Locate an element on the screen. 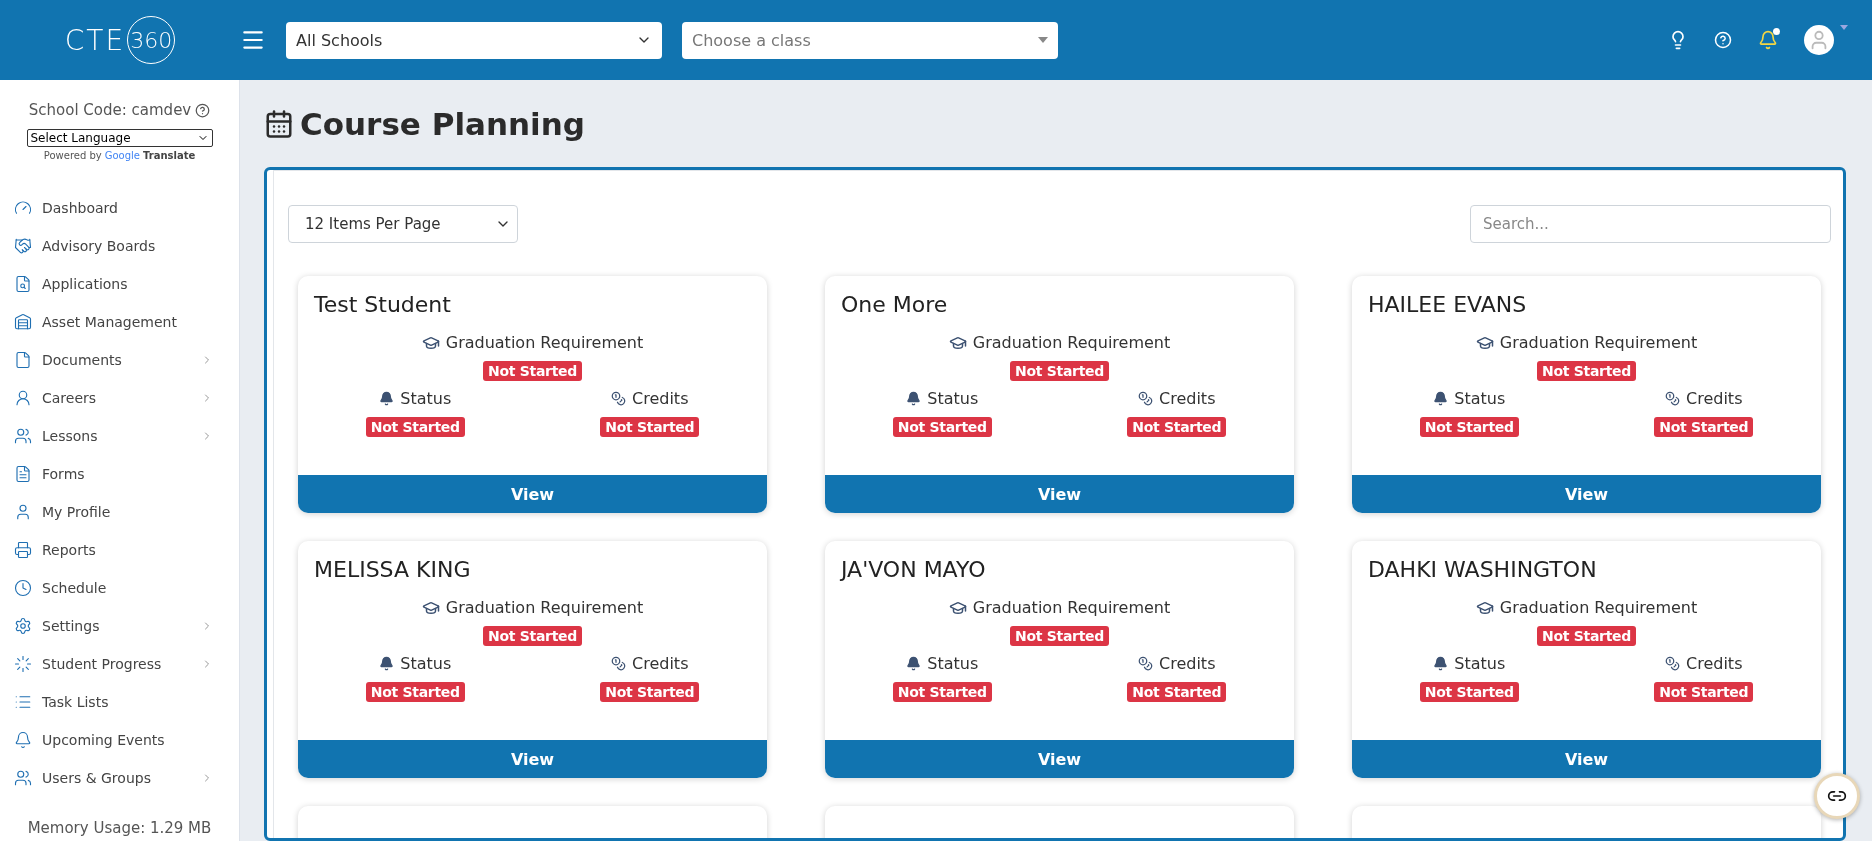 The height and width of the screenshot is (841, 1872). avatar-menu is located at coordinates (1826, 40).